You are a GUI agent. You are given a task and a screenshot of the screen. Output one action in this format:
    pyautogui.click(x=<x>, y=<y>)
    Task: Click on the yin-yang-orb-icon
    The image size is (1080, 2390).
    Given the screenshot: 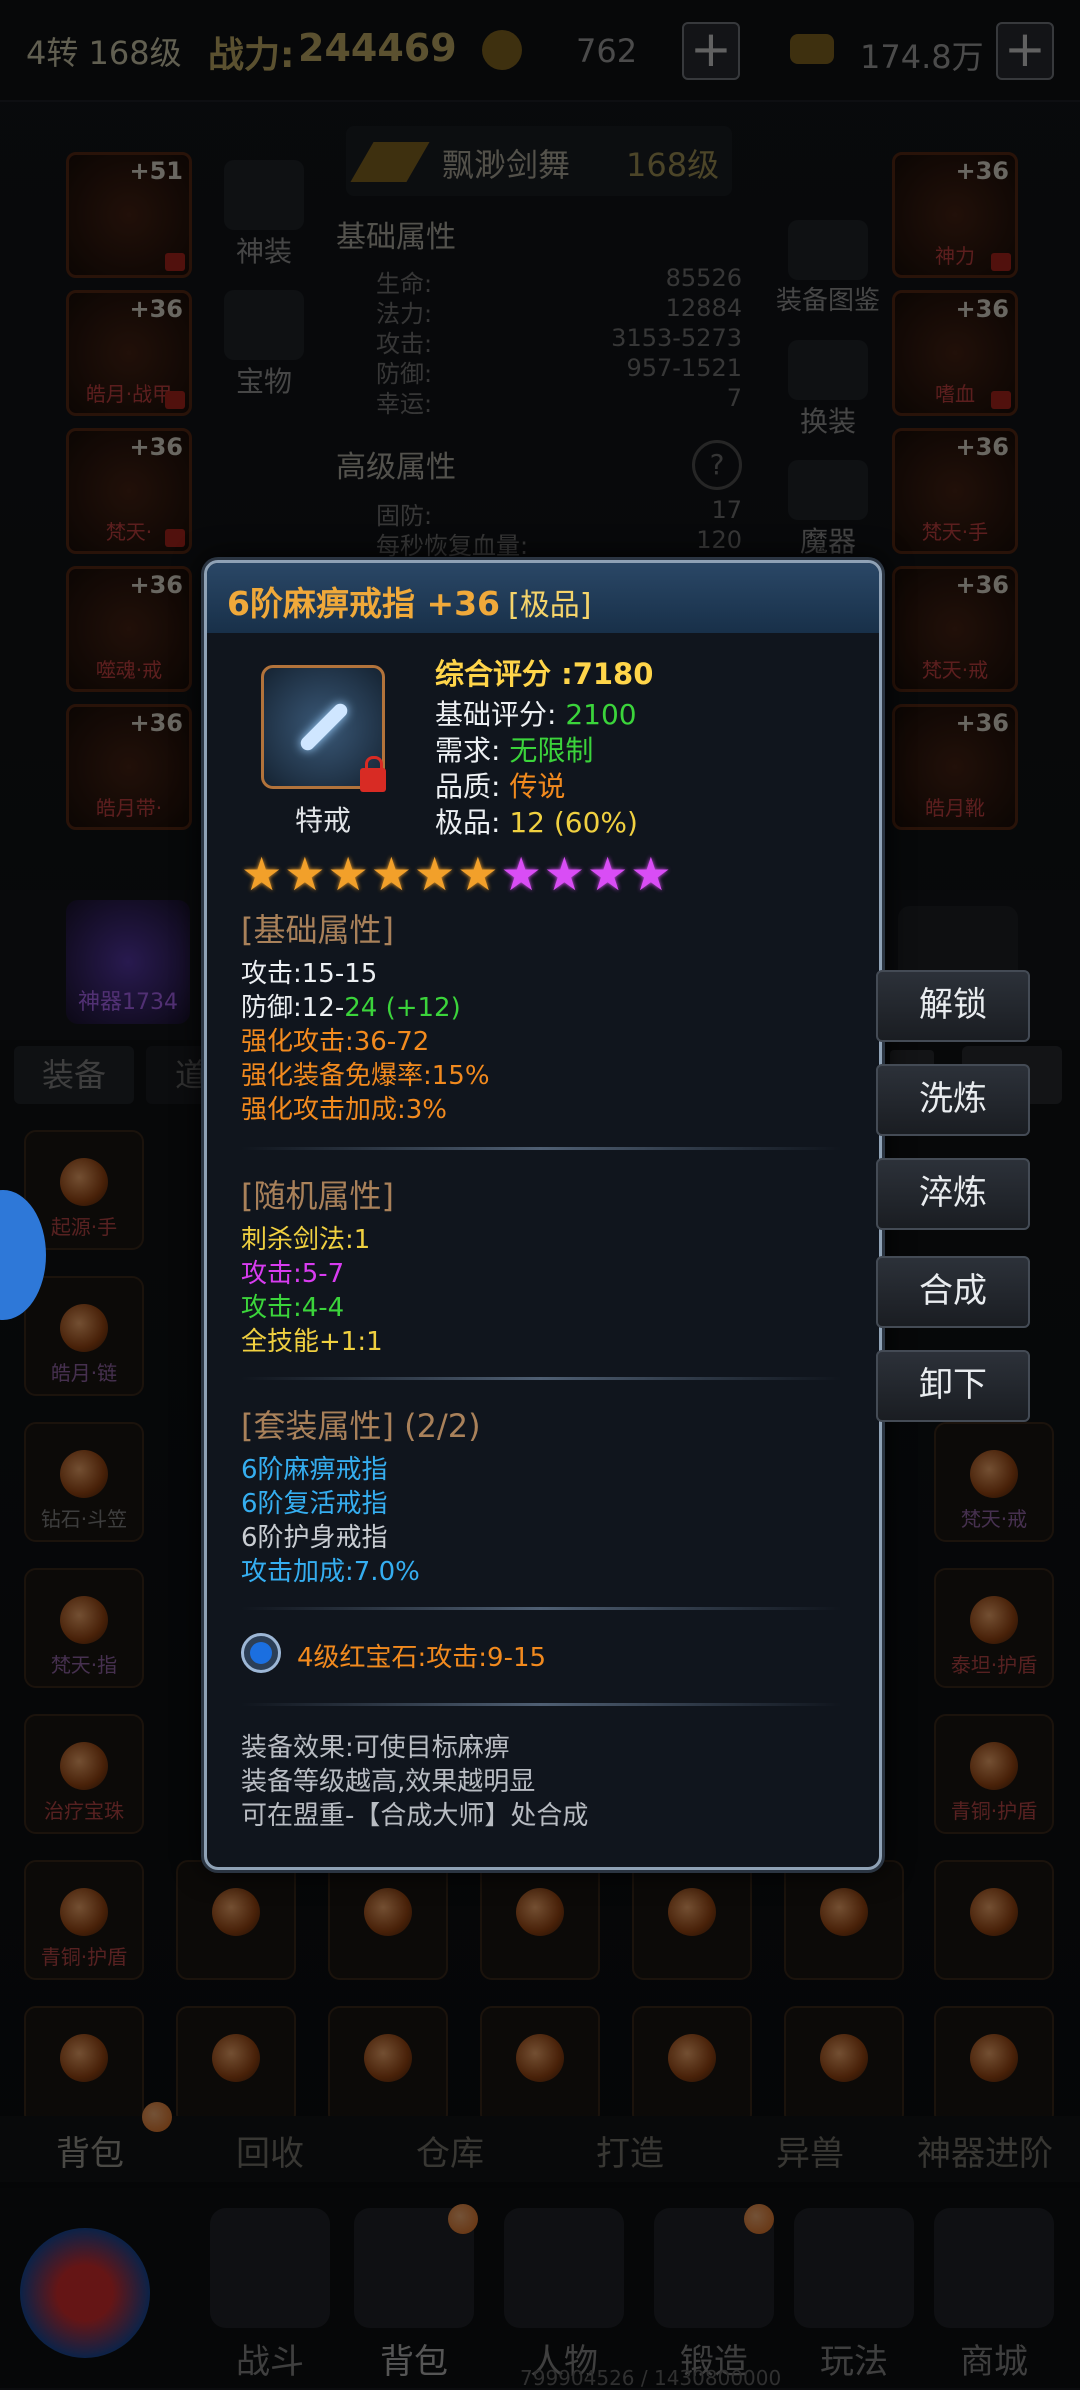 What is the action you would take?
    pyautogui.click(x=85, y=2293)
    